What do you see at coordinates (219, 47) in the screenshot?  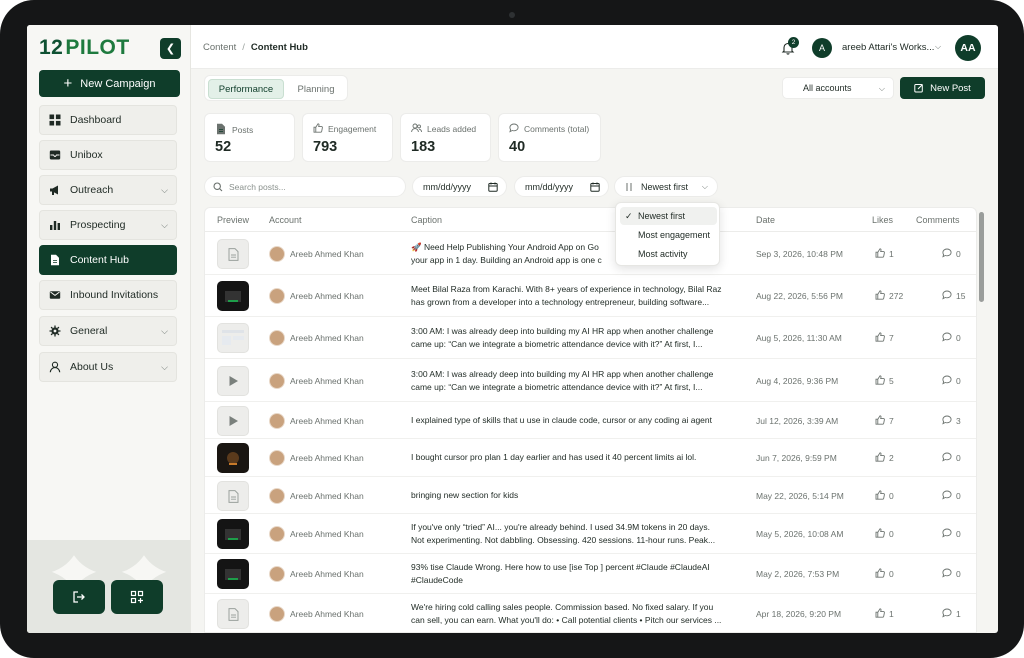 I see `breadcrumb-parent: Content` at bounding box center [219, 47].